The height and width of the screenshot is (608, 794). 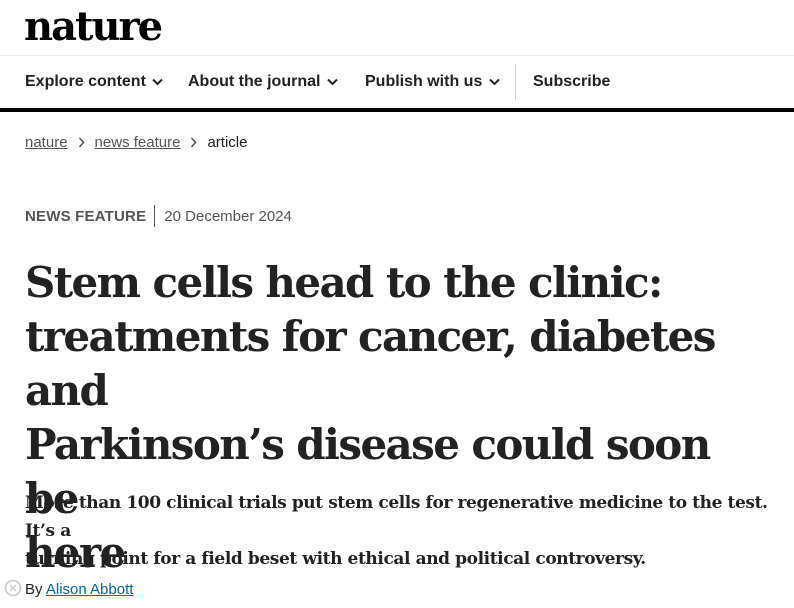 What do you see at coordinates (344, 282) in the screenshot?
I see `title-line: Stem cells head to the clinic:` at bounding box center [344, 282].